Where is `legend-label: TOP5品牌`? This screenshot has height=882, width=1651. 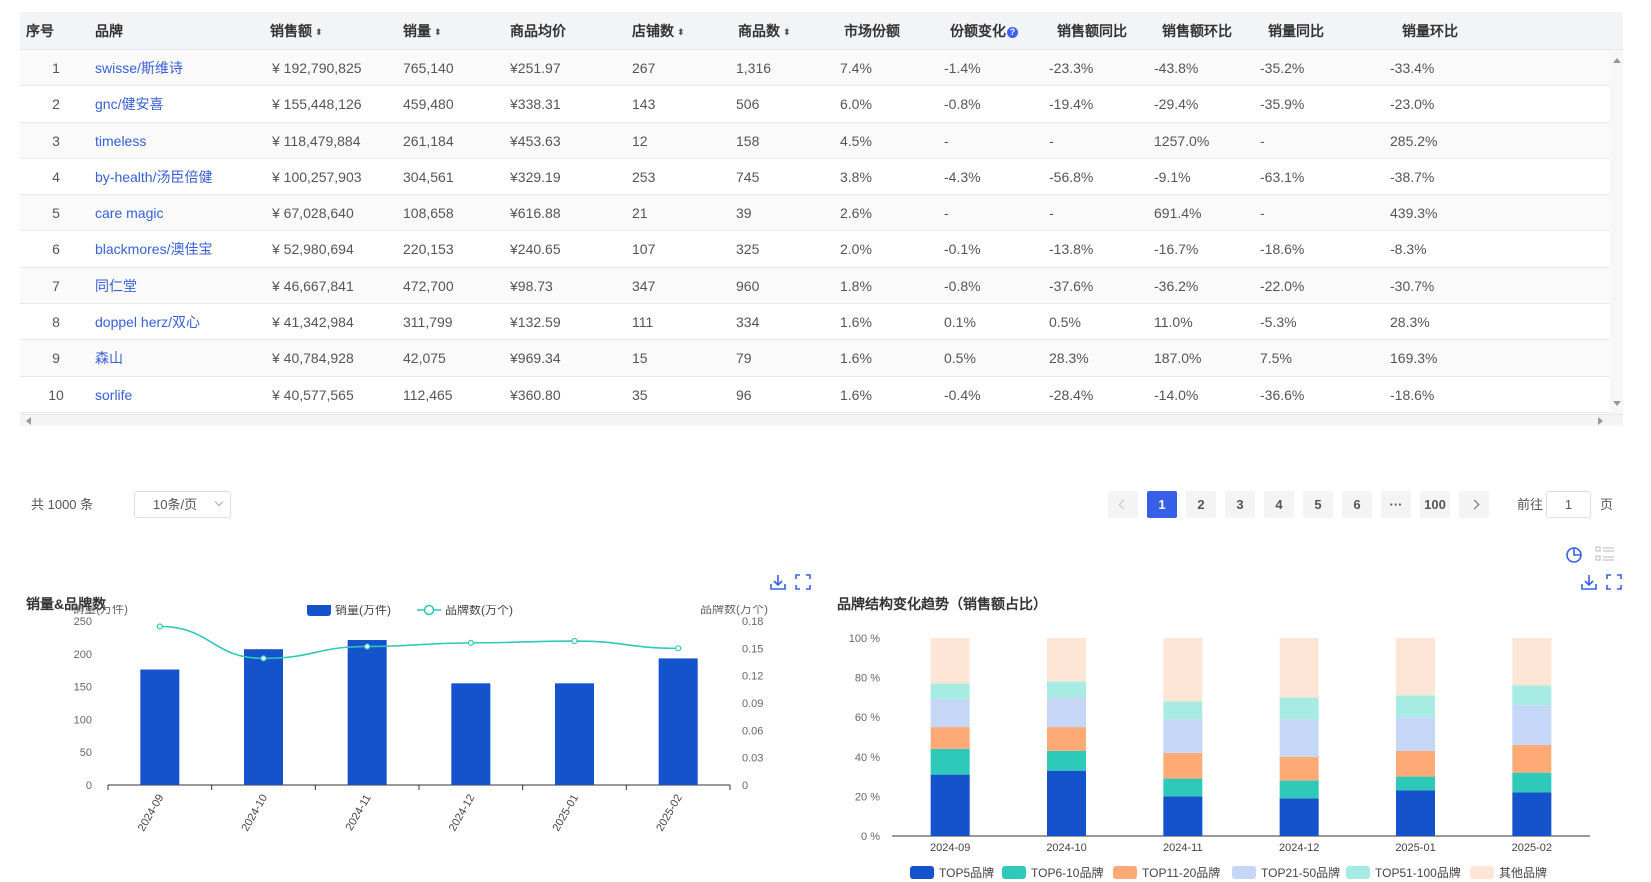
legend-label: TOP5品牌 is located at coordinates (966, 873).